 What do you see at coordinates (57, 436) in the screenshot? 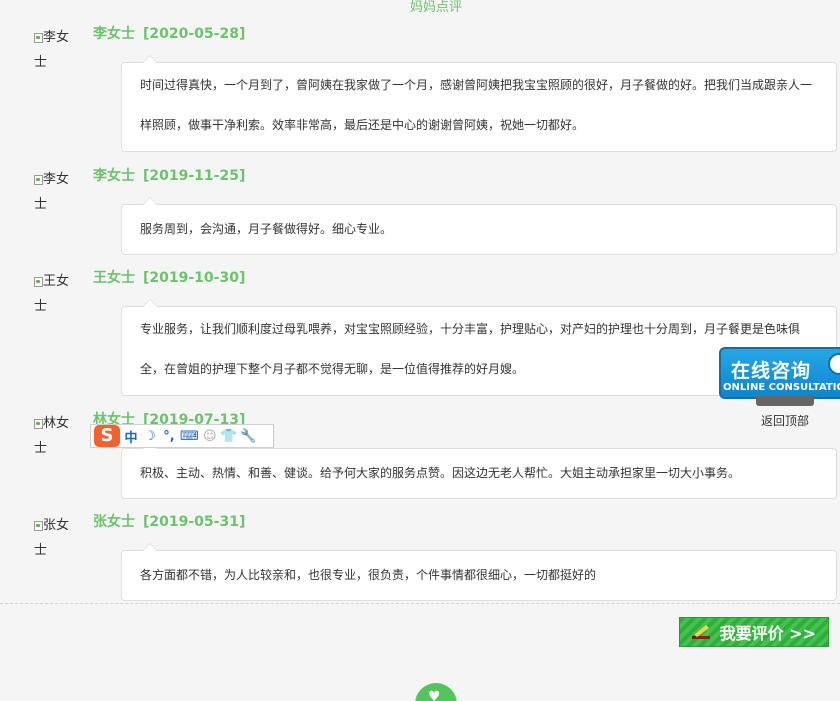
I see `avatar: 林女士` at bounding box center [57, 436].